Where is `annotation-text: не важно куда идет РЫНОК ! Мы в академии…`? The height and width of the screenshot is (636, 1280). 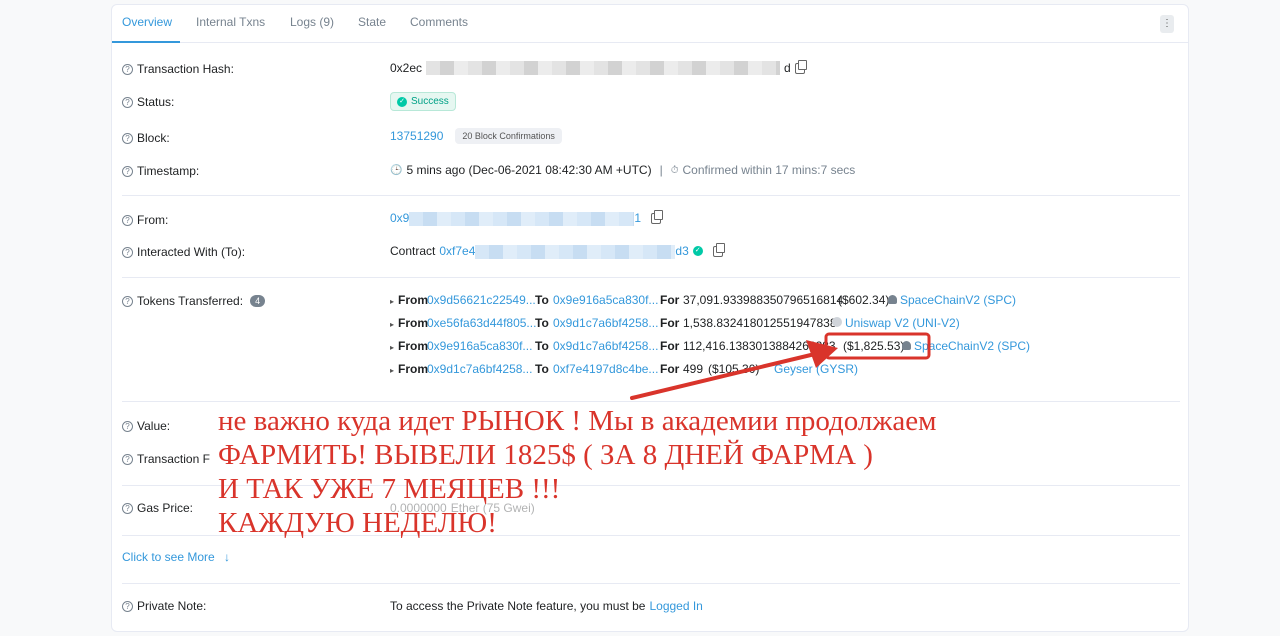
annotation-text: не важно куда идет РЫНОК ! Мы в академии… is located at coordinates (577, 472).